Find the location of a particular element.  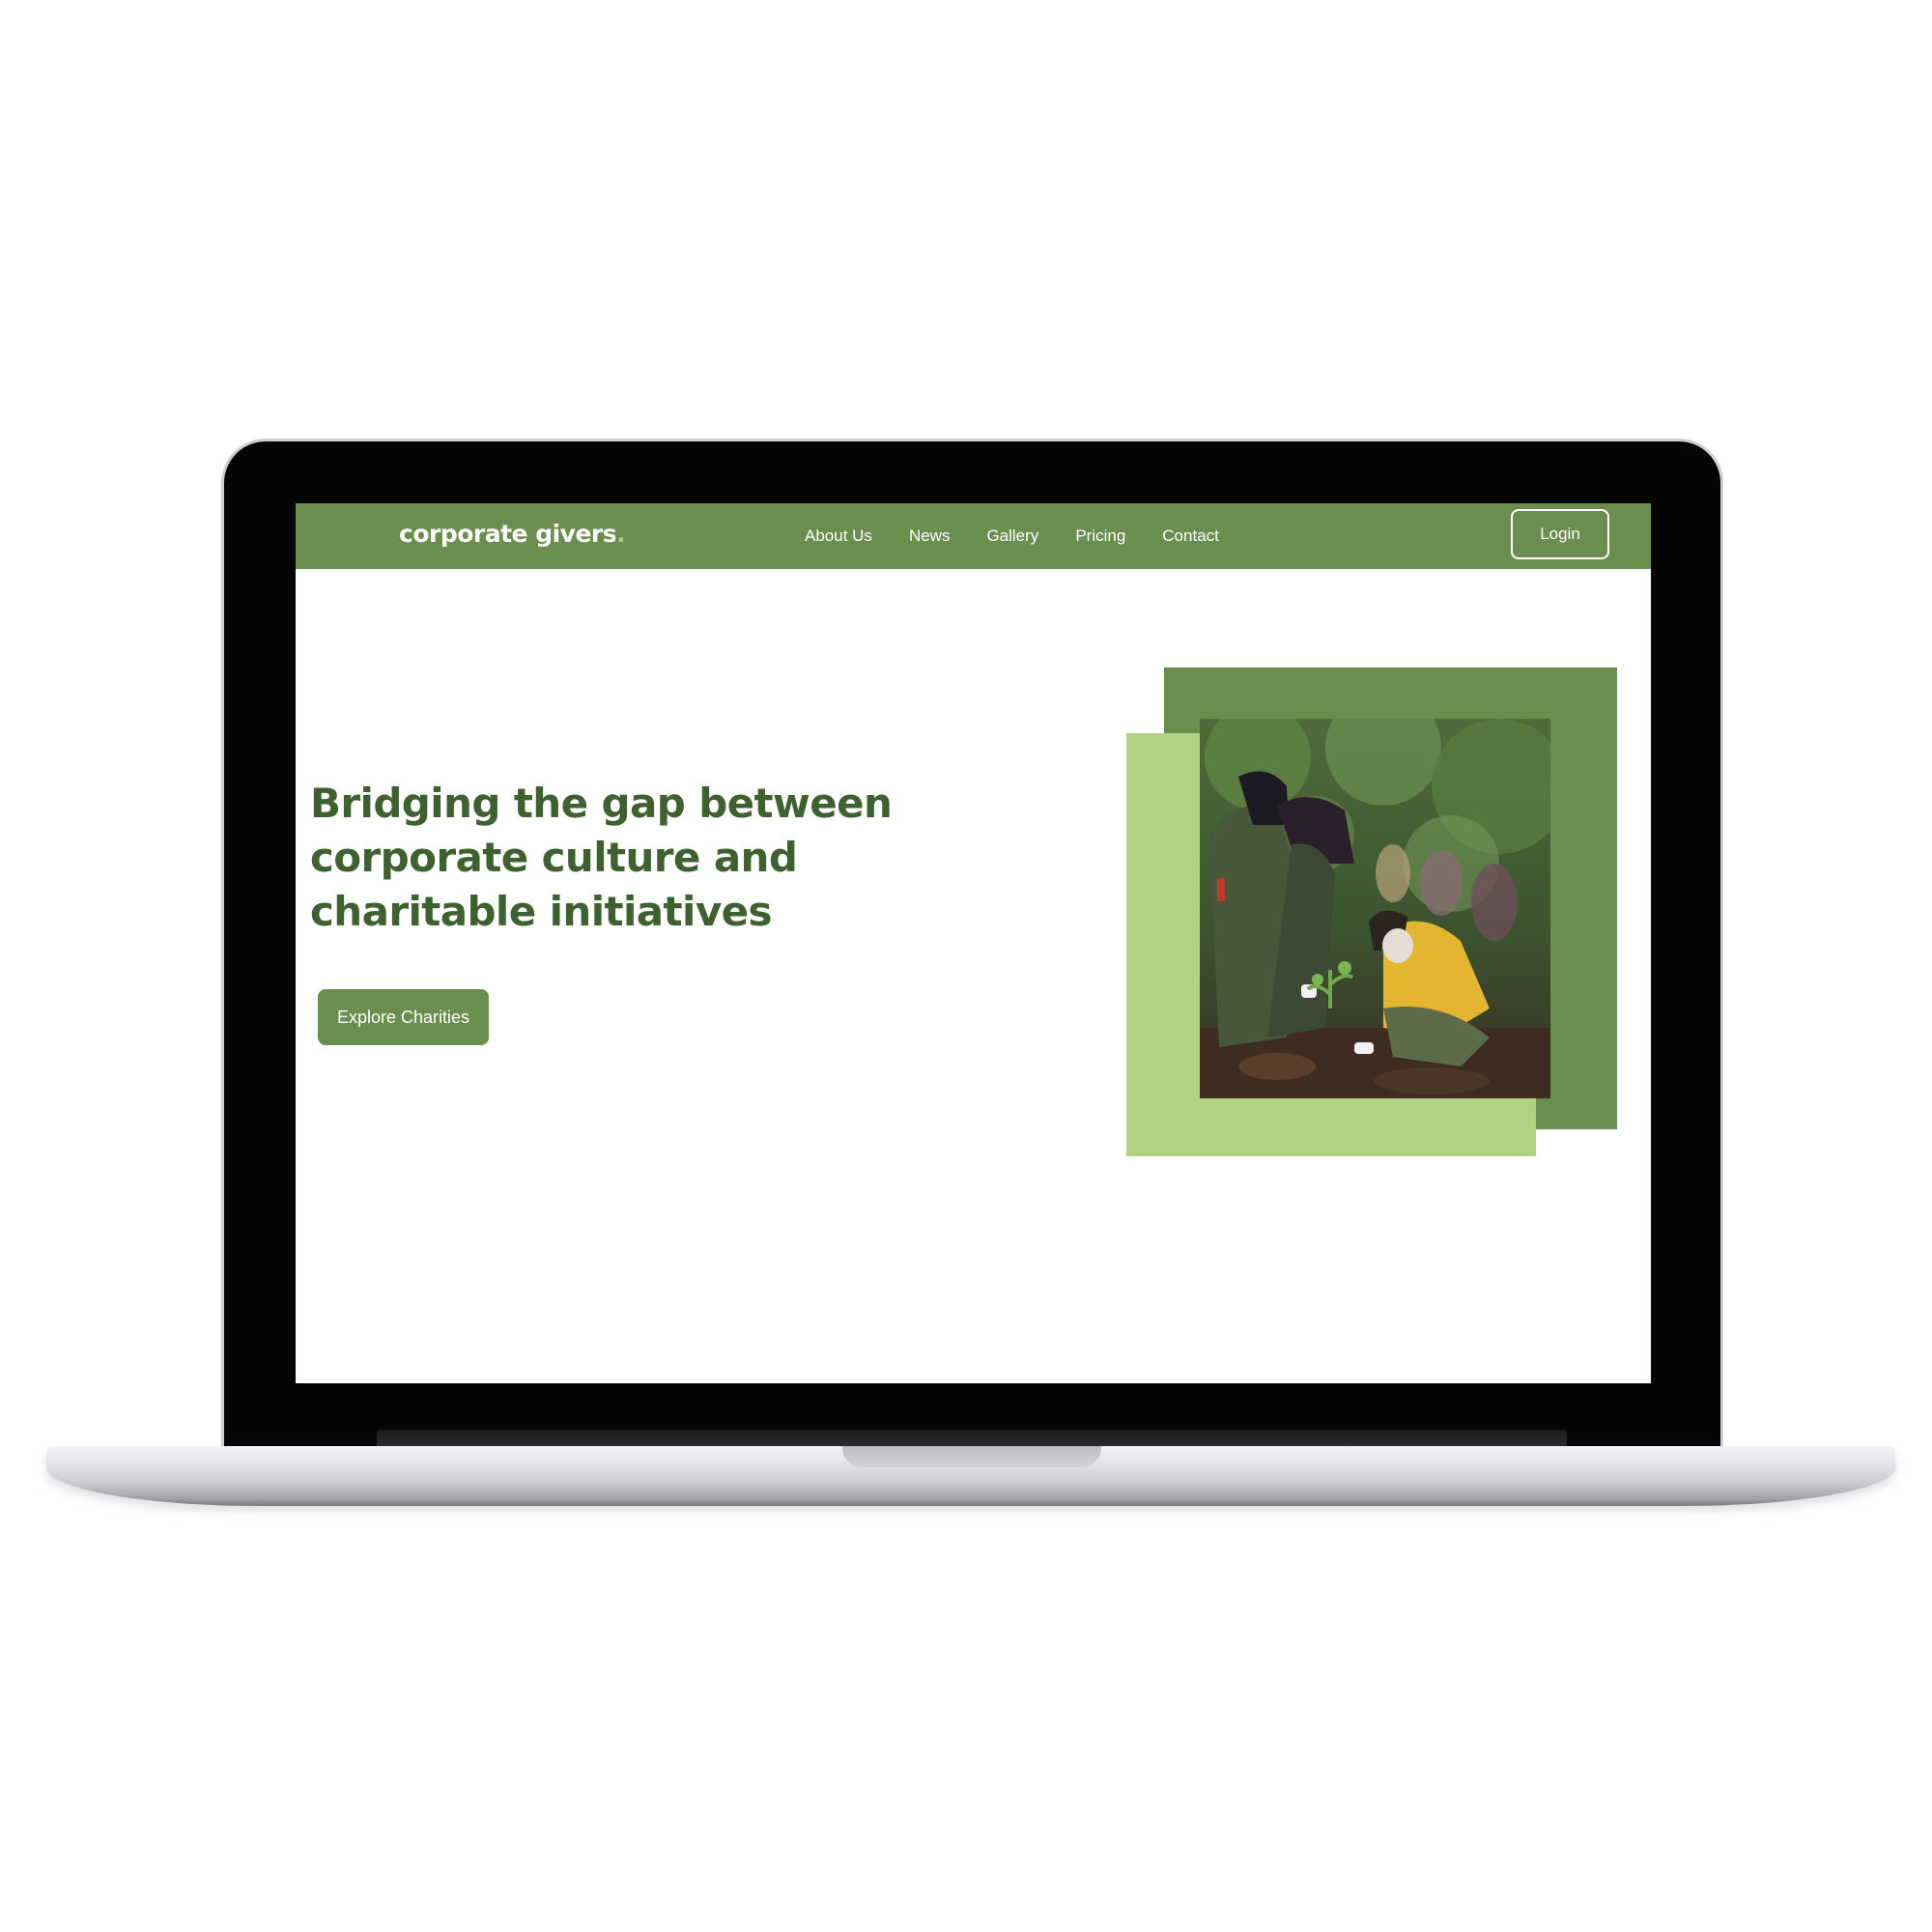

laptop-notch is located at coordinates (971, 1456).